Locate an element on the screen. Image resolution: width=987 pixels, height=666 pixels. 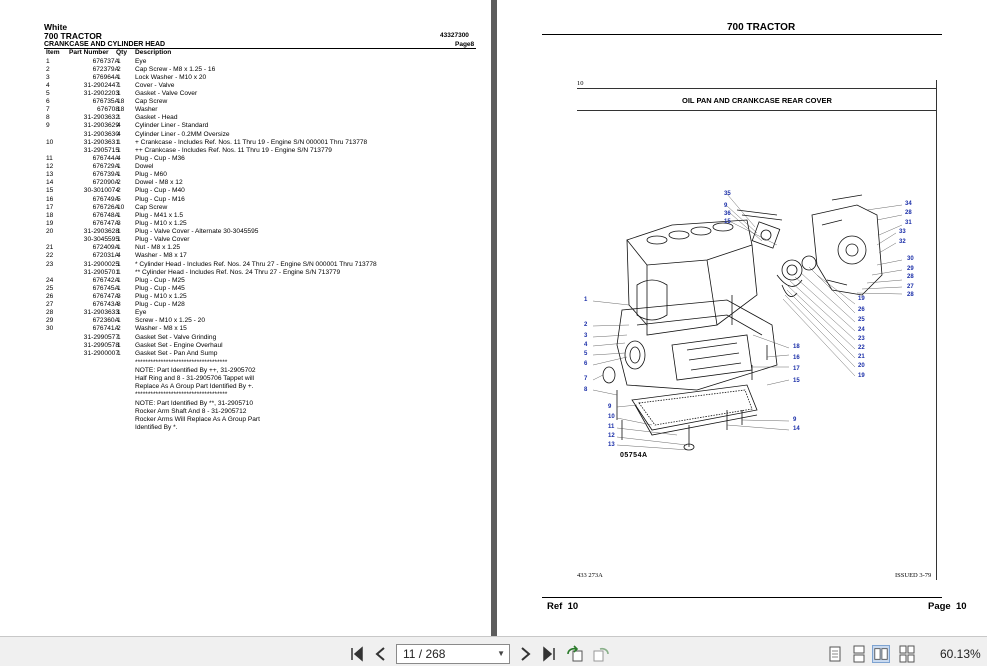
cell-qty: 10 is located at coordinates (121, 207).